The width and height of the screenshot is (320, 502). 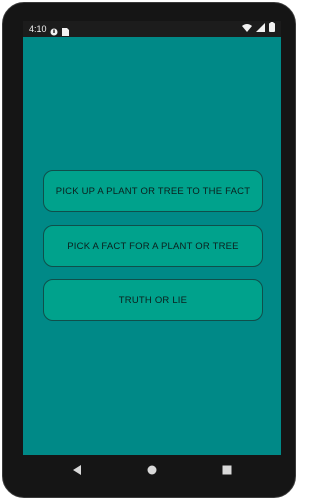 I want to click on recents-icon, so click(x=227, y=470).